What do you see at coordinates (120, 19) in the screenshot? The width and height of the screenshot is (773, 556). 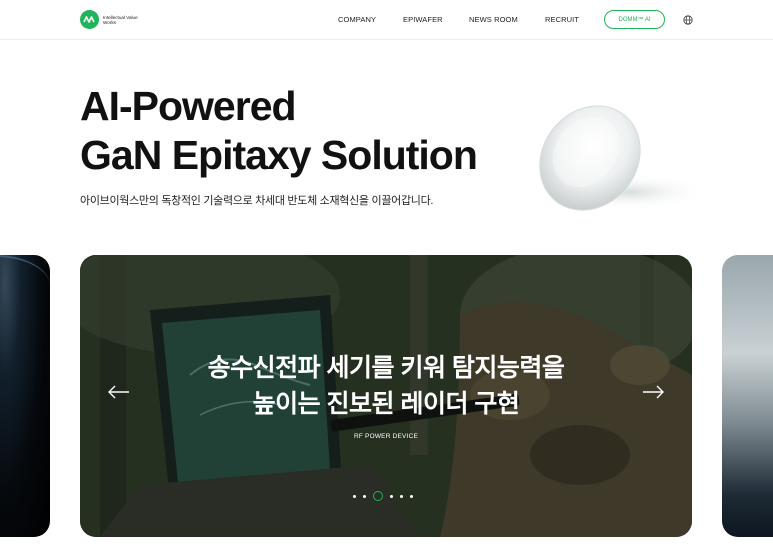 I see `logo-text: Intellectual Value Works` at bounding box center [120, 19].